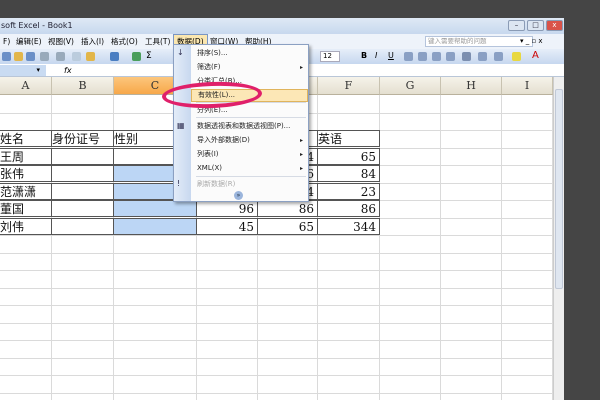 This screenshot has height=400, width=600. What do you see at coordinates (249, 184) in the screenshot?
I see `menu-item-9: 刷新数据(R)` at bounding box center [249, 184].